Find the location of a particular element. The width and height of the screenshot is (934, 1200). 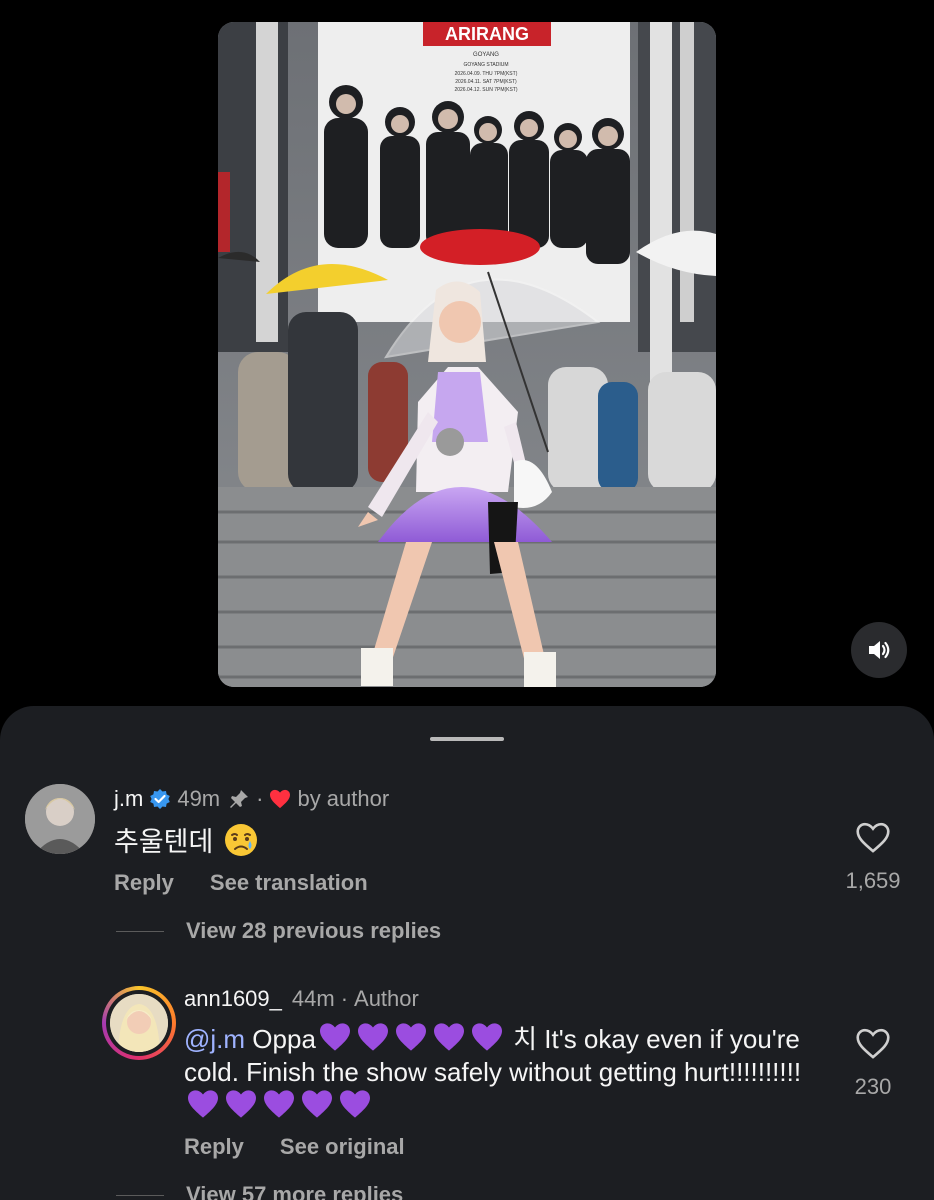

comment-body-part1: Oppa is located at coordinates (284, 1039).